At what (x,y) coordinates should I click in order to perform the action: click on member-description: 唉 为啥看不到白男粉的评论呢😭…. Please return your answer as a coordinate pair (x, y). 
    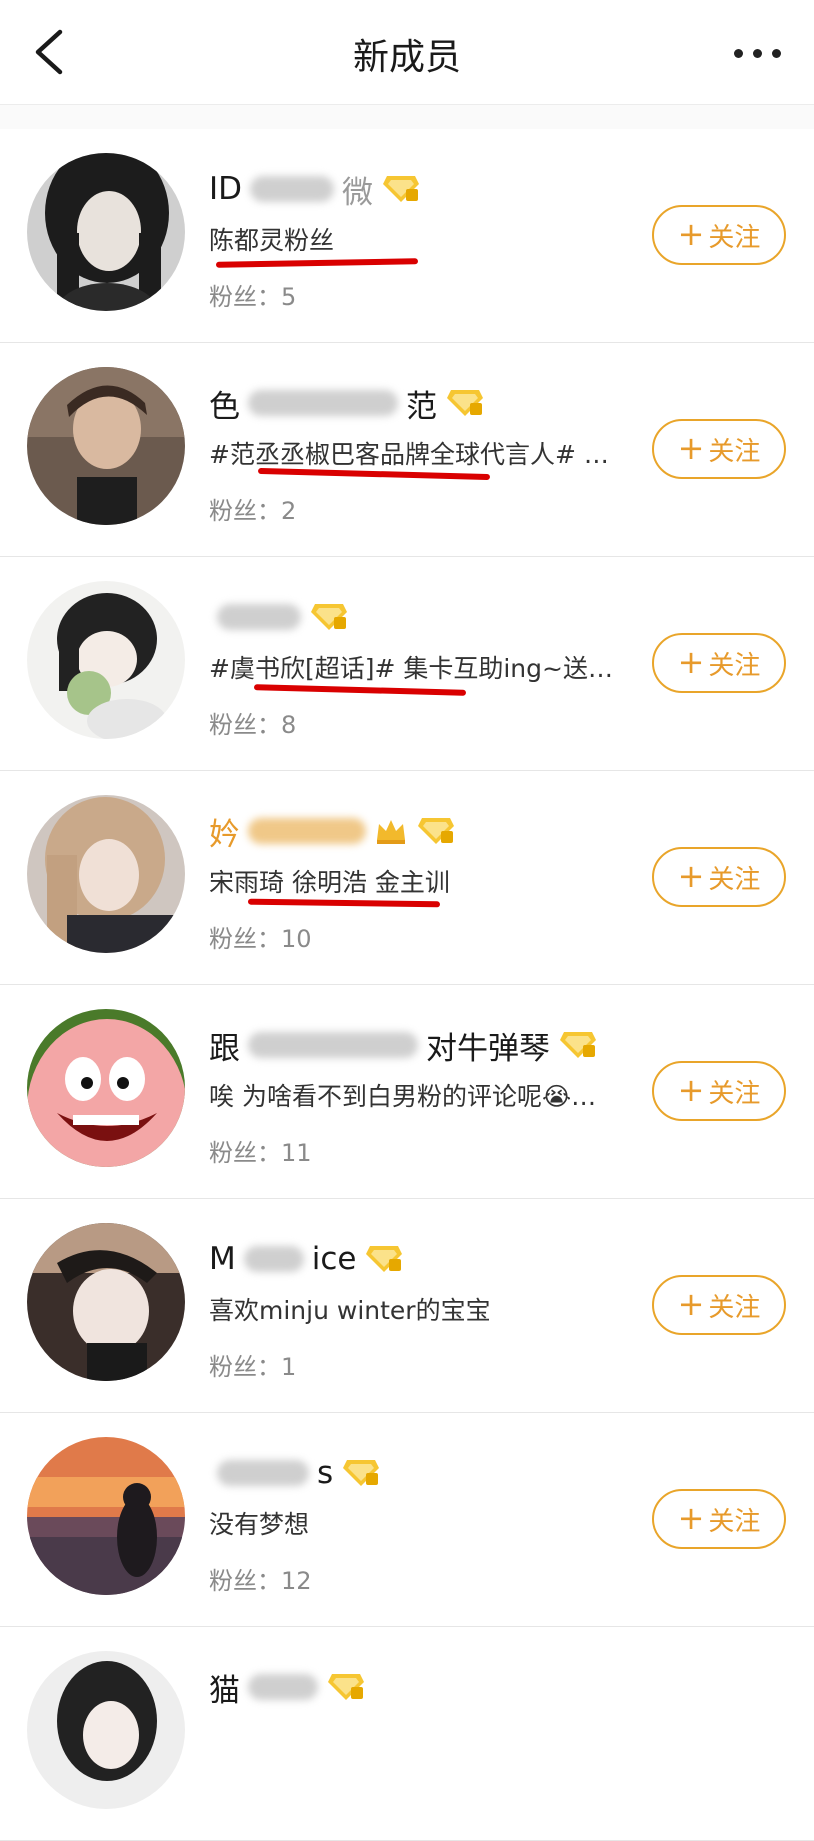
    Looking at the image, I should click on (403, 1096).